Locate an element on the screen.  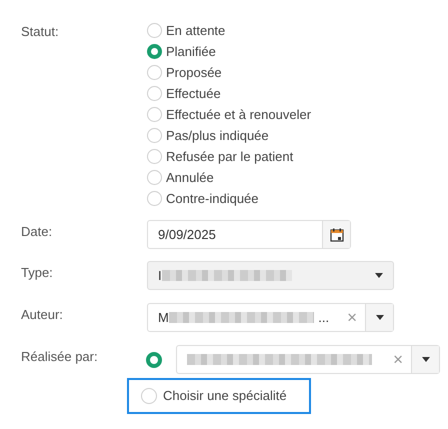
radio-label: En attente is located at coordinates (196, 30).